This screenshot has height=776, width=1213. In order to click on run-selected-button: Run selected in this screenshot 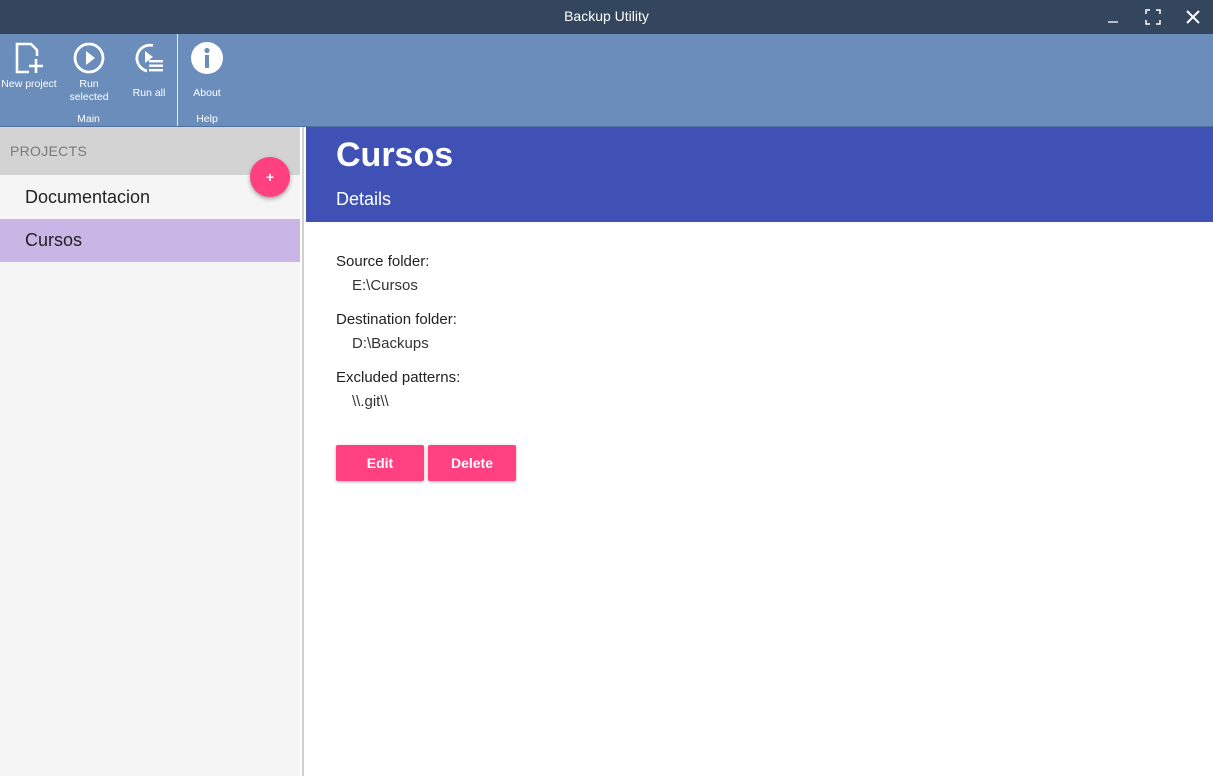, I will do `click(89, 73)`.